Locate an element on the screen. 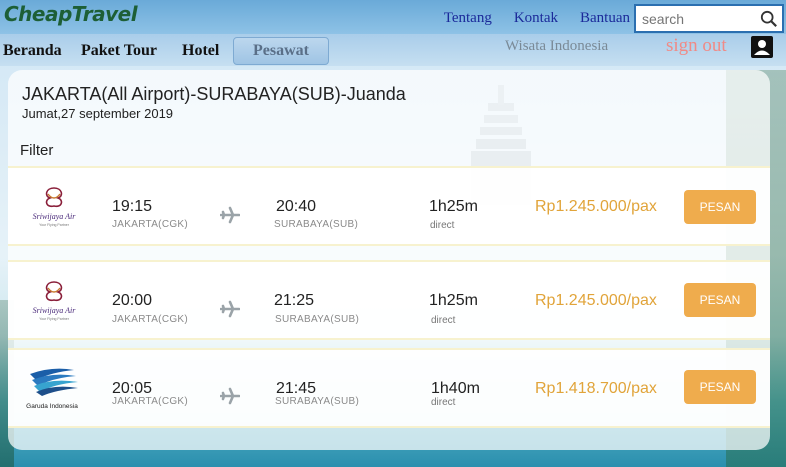  depart-time: 19:15 is located at coordinates (132, 206).